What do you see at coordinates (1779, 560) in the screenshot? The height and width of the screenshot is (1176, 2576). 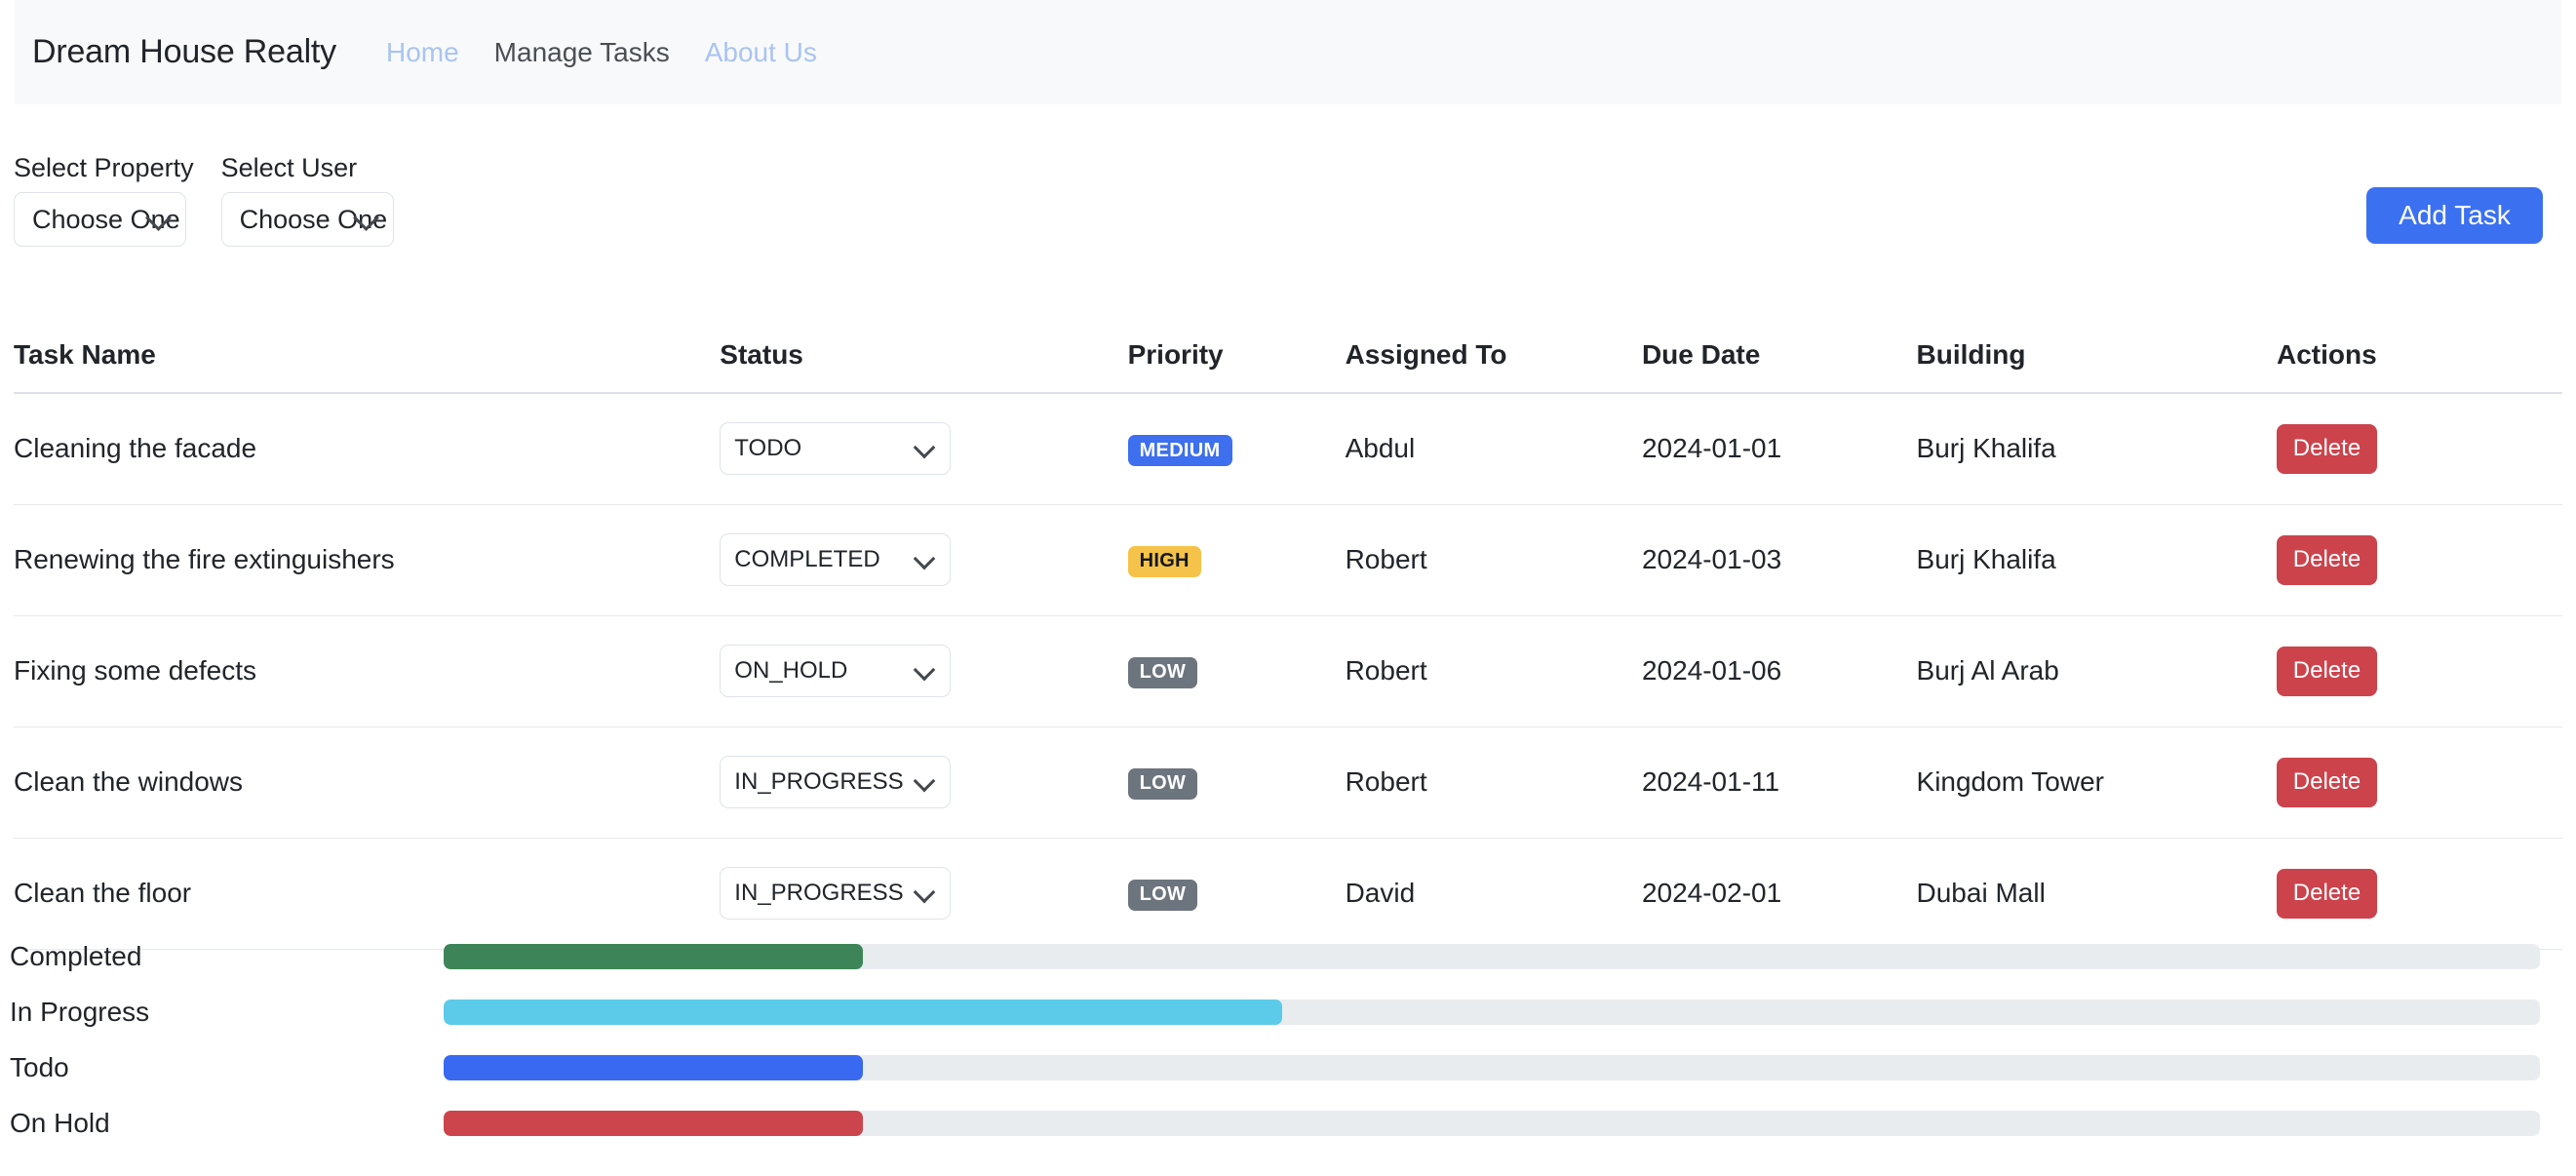 I see `cell-due-date: 2024-01-03` at bounding box center [1779, 560].